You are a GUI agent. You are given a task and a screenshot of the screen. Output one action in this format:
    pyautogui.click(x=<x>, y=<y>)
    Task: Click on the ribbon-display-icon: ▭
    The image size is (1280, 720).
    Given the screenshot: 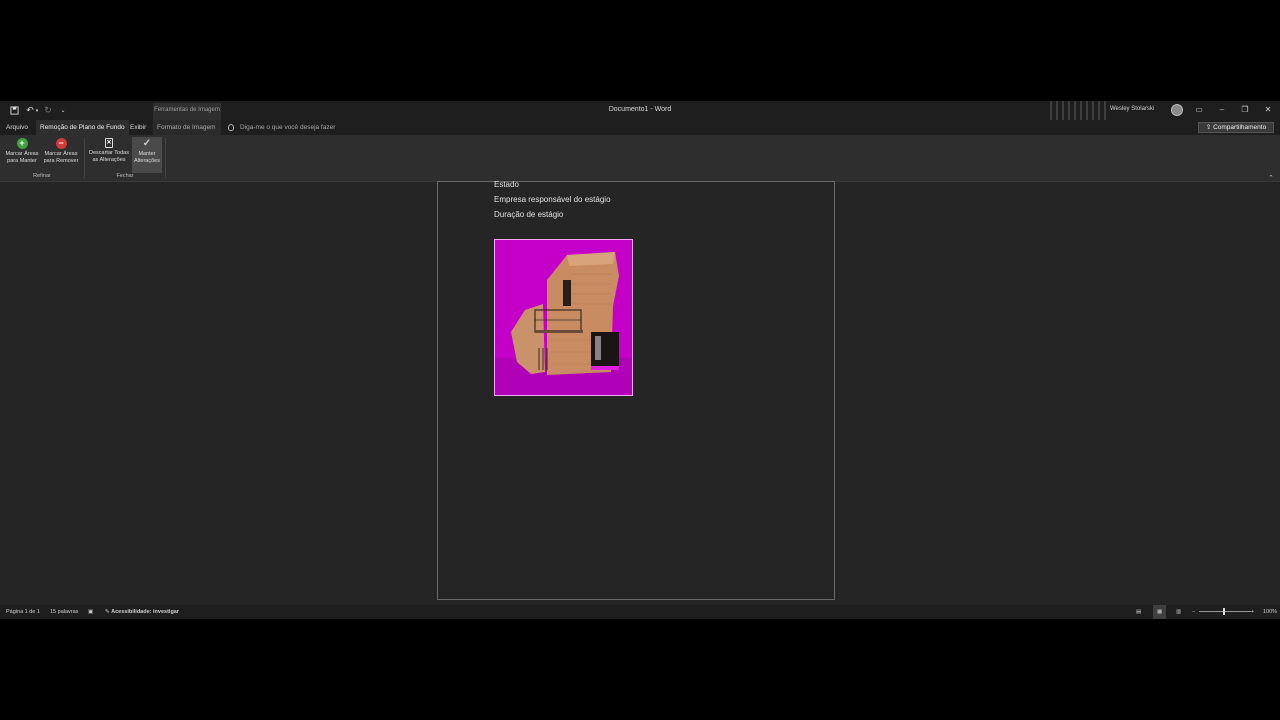 What is the action you would take?
    pyautogui.click(x=1199, y=110)
    